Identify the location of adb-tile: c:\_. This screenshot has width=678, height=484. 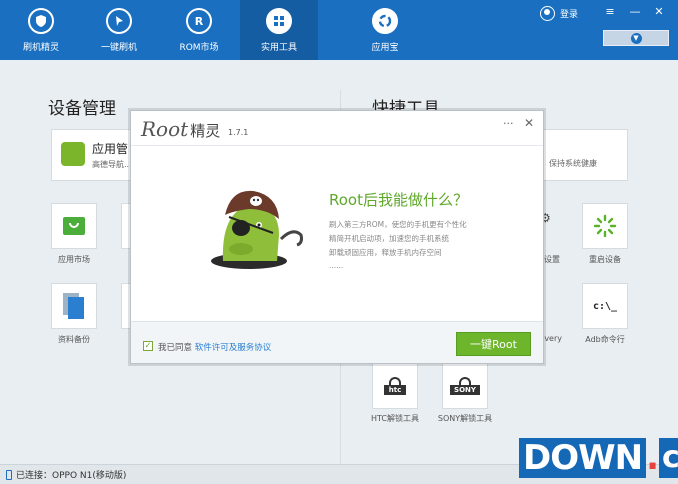
(605, 306).